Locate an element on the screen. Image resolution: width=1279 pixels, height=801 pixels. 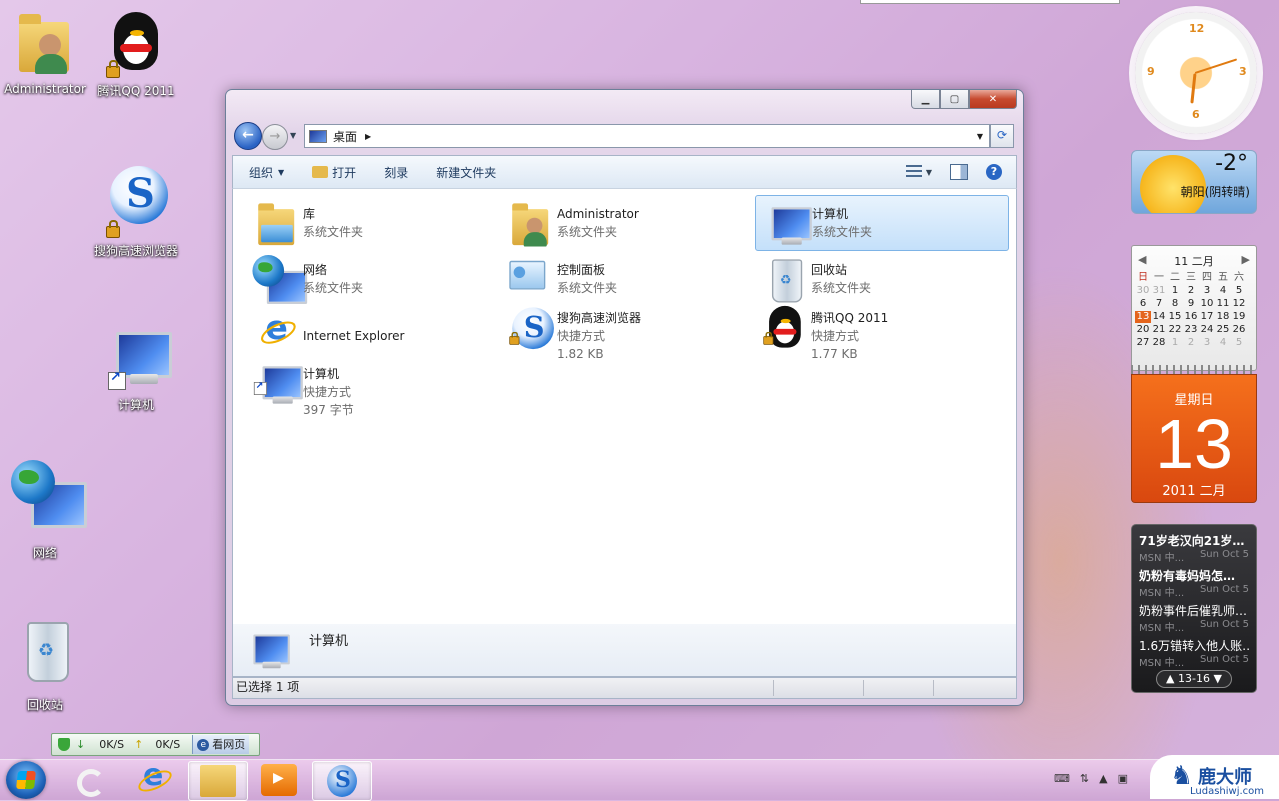
minimize-button: ▁ is located at coordinates (925, 99).